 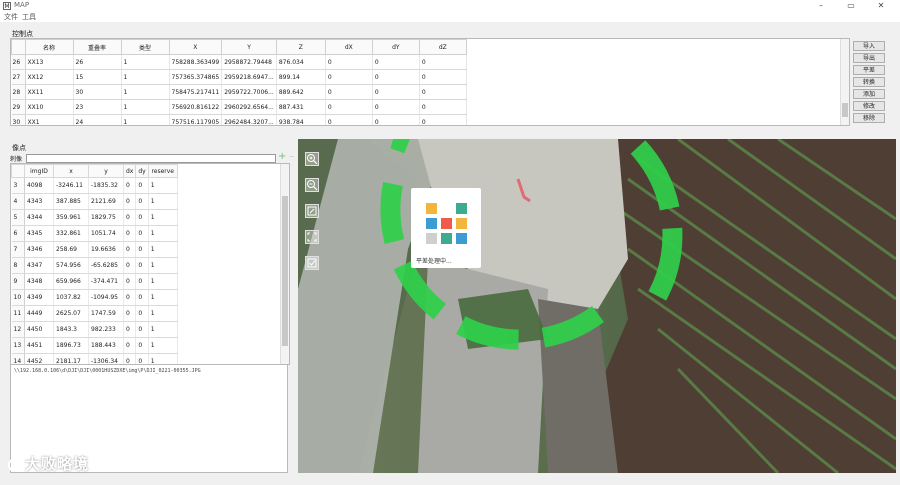 What do you see at coordinates (151, 158) in the screenshot?
I see `tie-input` at bounding box center [151, 158].